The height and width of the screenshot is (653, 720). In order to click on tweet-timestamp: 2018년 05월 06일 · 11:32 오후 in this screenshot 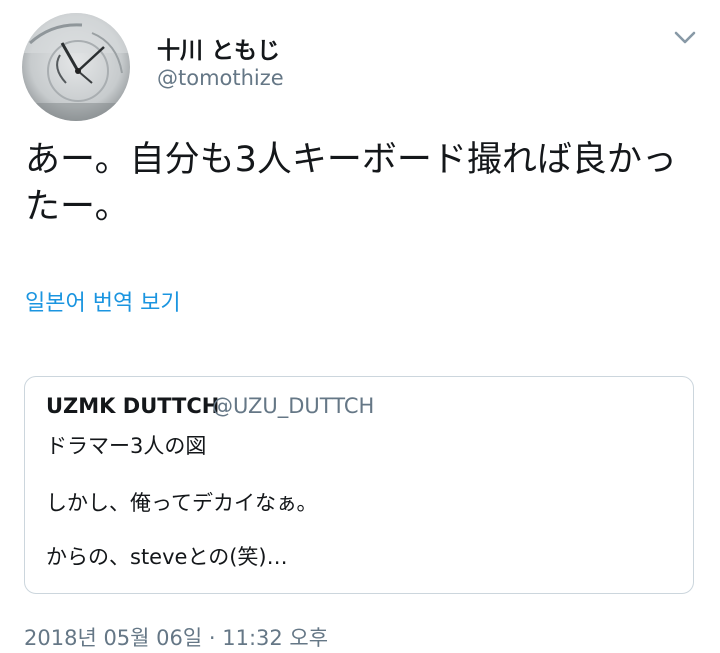, I will do `click(176, 637)`.